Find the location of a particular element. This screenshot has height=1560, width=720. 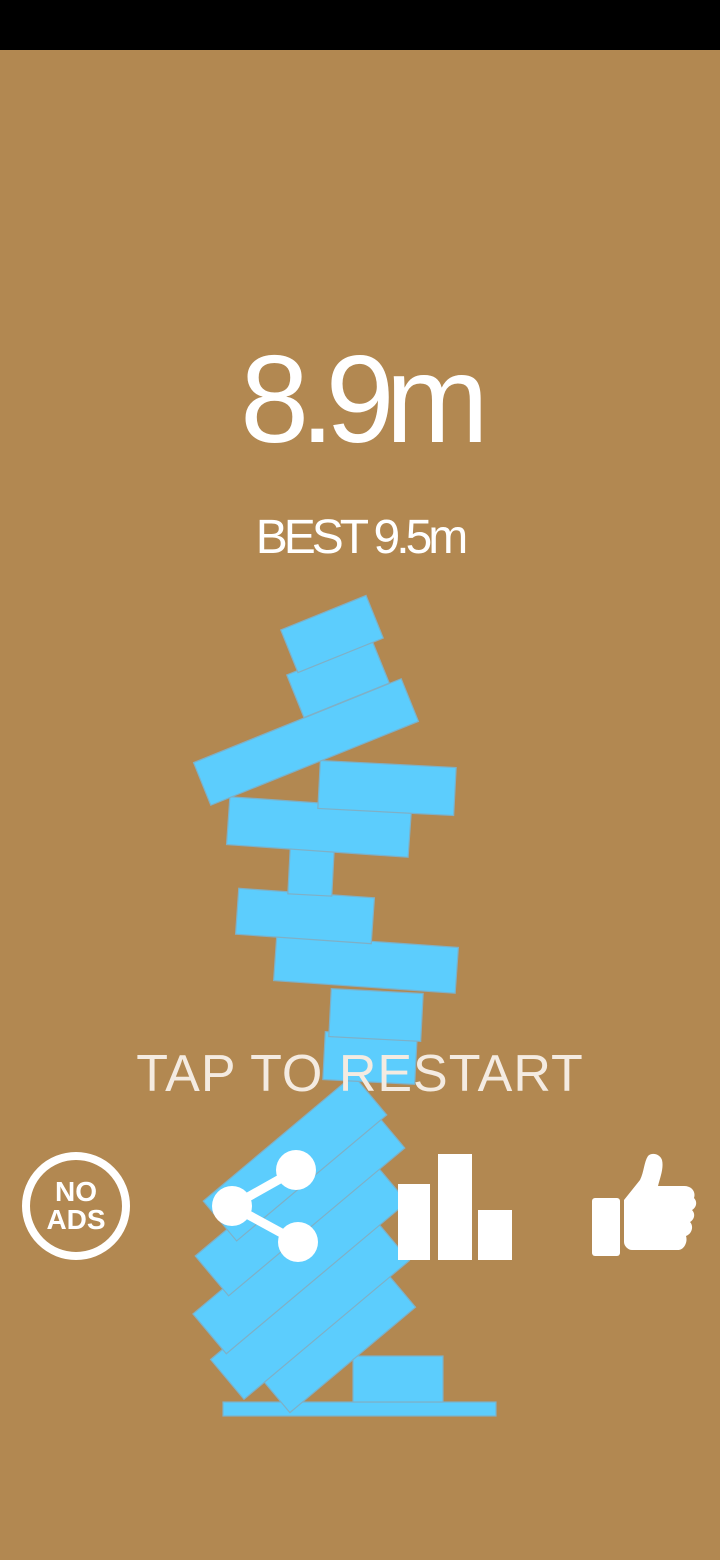

tap-to-restart-prompt: TAP TO RESTART is located at coordinates (360, 1074).